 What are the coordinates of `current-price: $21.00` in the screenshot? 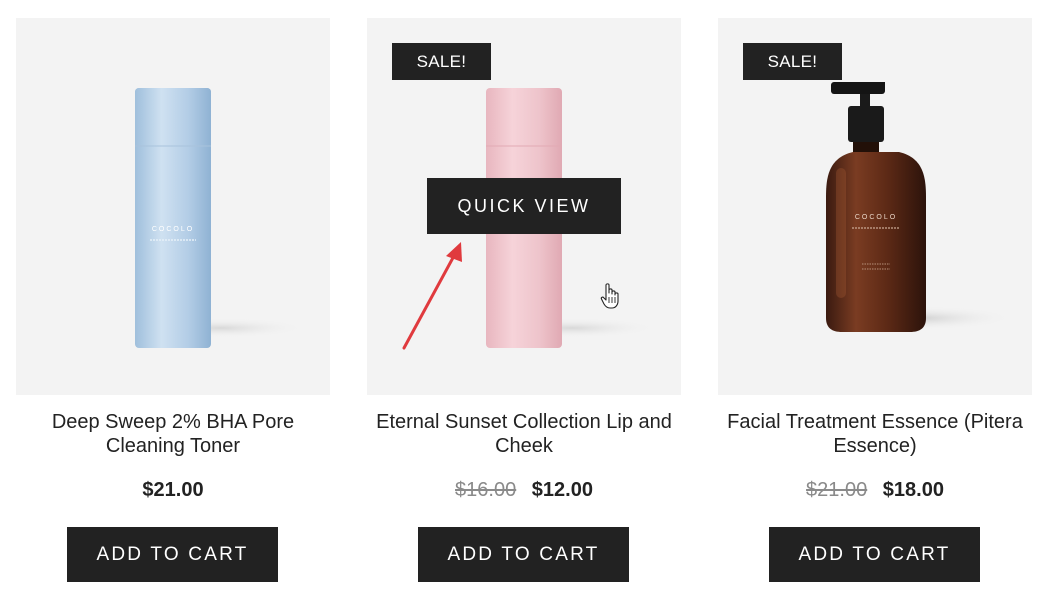 It's located at (173, 490).